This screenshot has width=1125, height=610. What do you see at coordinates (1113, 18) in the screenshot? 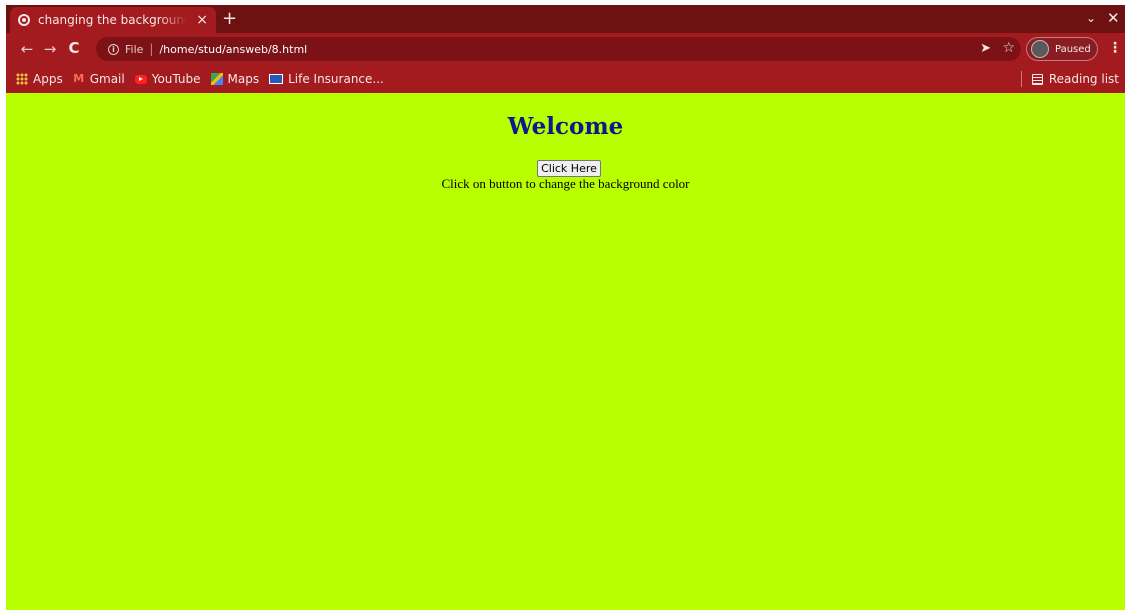
I see `window-close-icon: ✕` at bounding box center [1113, 18].